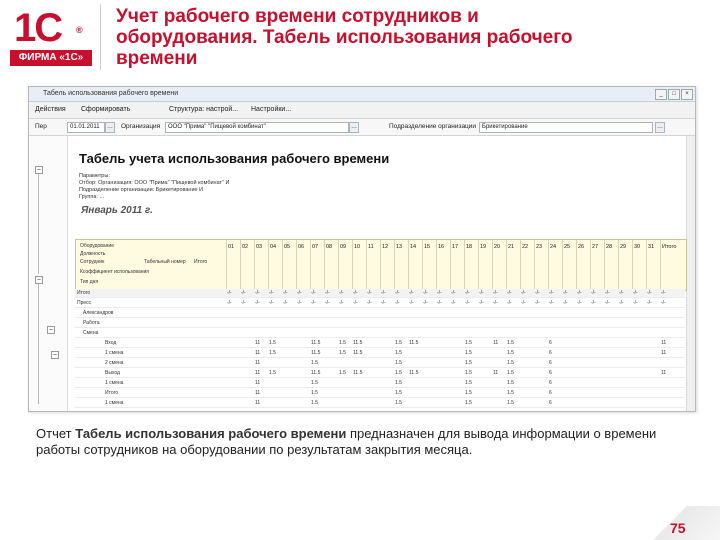  Describe the element at coordinates (380, 403) in the screenshot. I see `table-row: 1 смена 11 1.5 1.5 1.5 1.5 6` at that location.